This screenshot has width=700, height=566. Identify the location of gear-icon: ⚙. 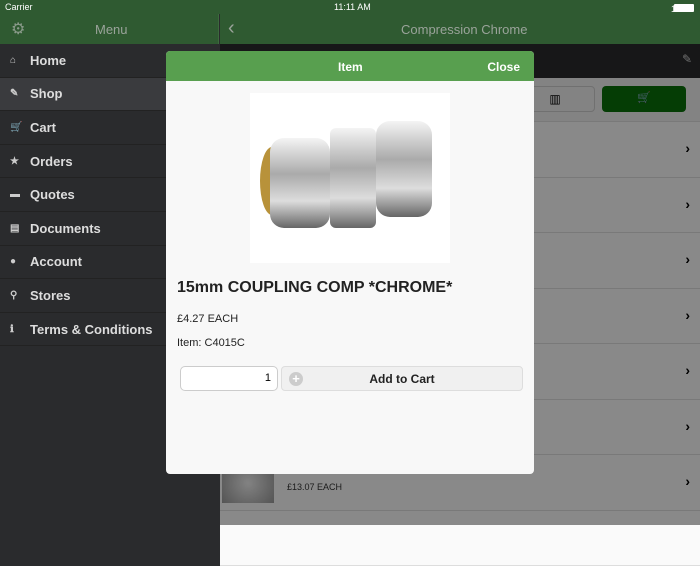
(18, 29).